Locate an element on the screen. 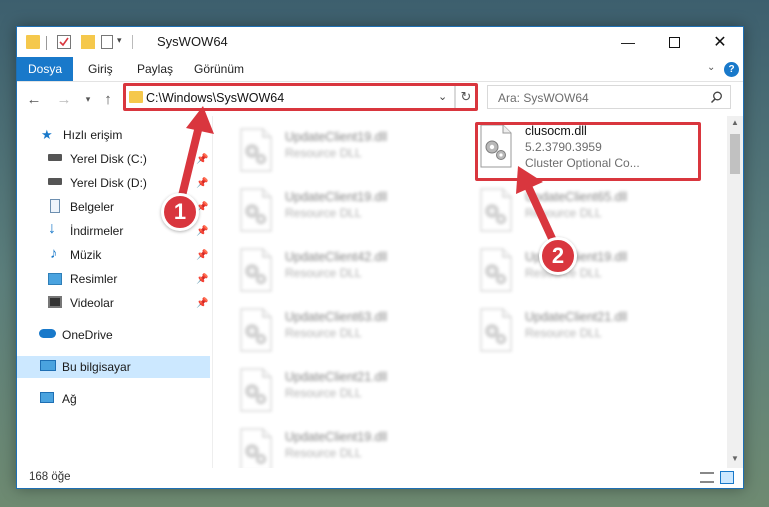 This screenshot has width=769, height=507. sidebar-item-videos: Videolar 📌 is located at coordinates (114, 303).